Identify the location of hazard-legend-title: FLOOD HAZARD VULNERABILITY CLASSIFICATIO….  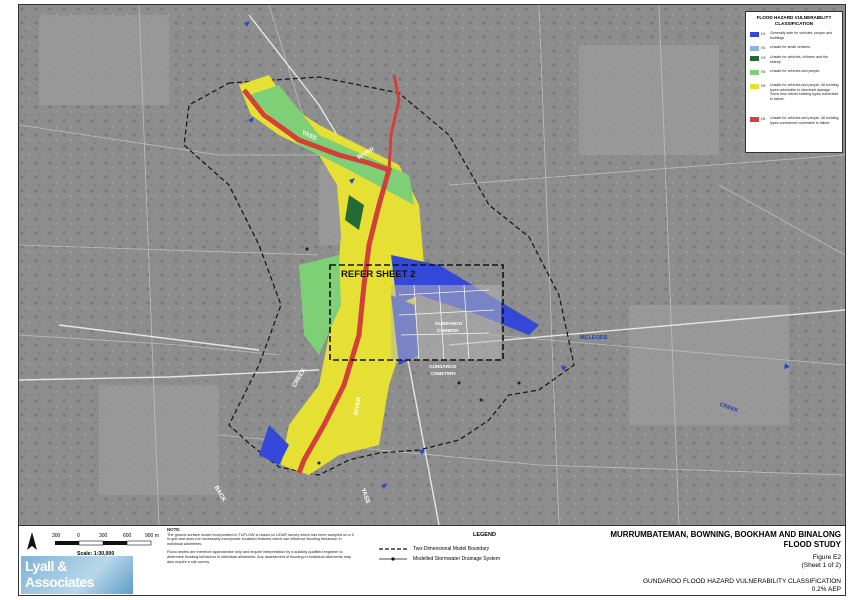
(794, 20).